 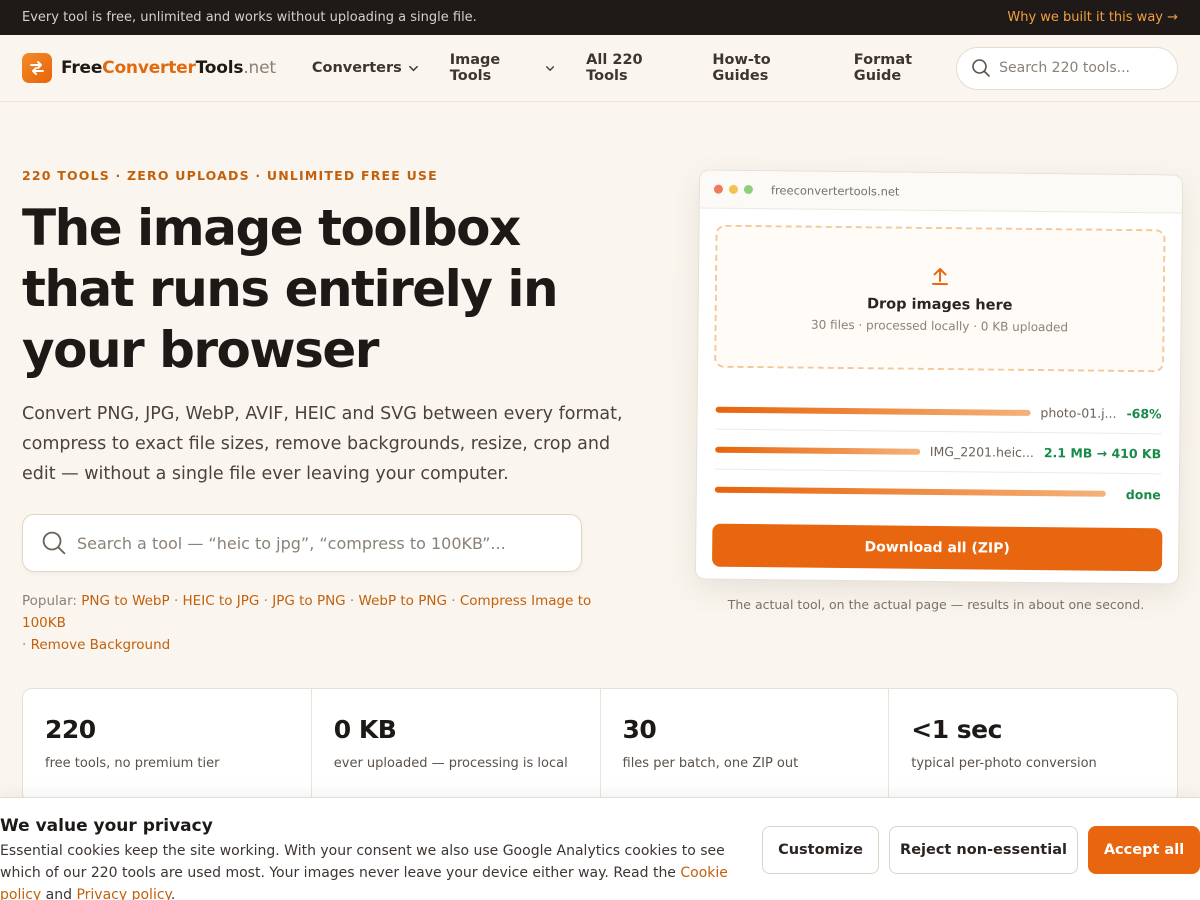 I want to click on window-dot-red, so click(x=718, y=189).